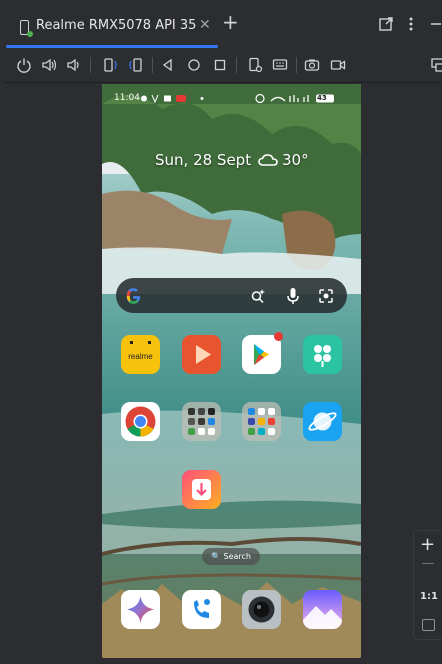  I want to click on download-arrow-icon, so click(201, 489).